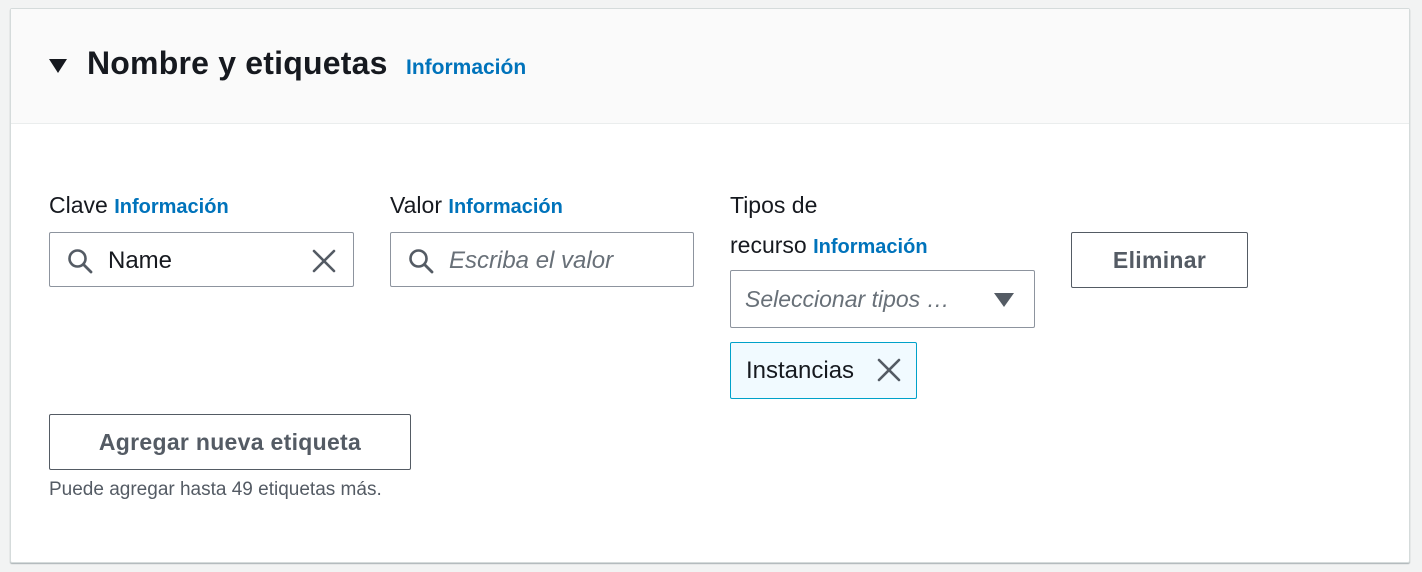 The width and height of the screenshot is (1422, 572). I want to click on value-label: Valor Información, so click(476, 206).